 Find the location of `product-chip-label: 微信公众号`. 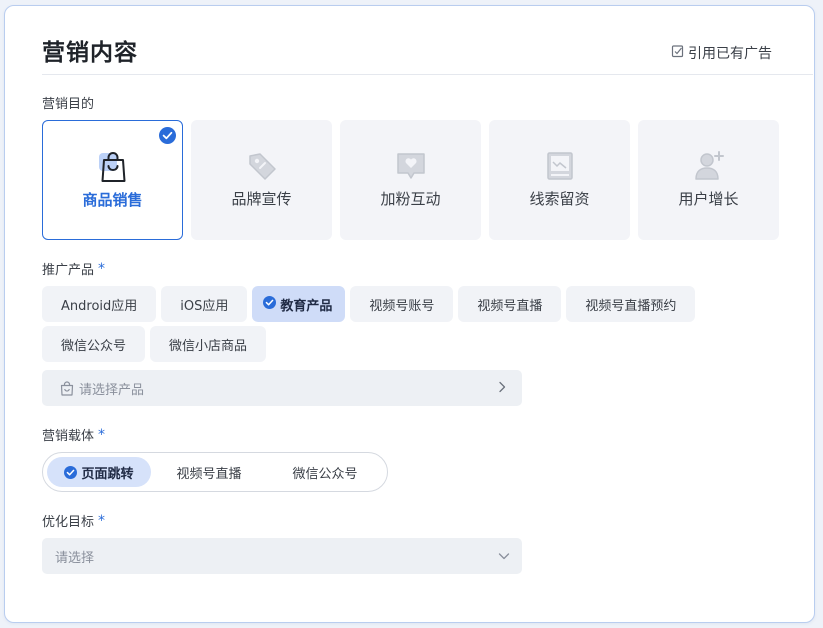

product-chip-label: 微信公众号 is located at coordinates (94, 346).